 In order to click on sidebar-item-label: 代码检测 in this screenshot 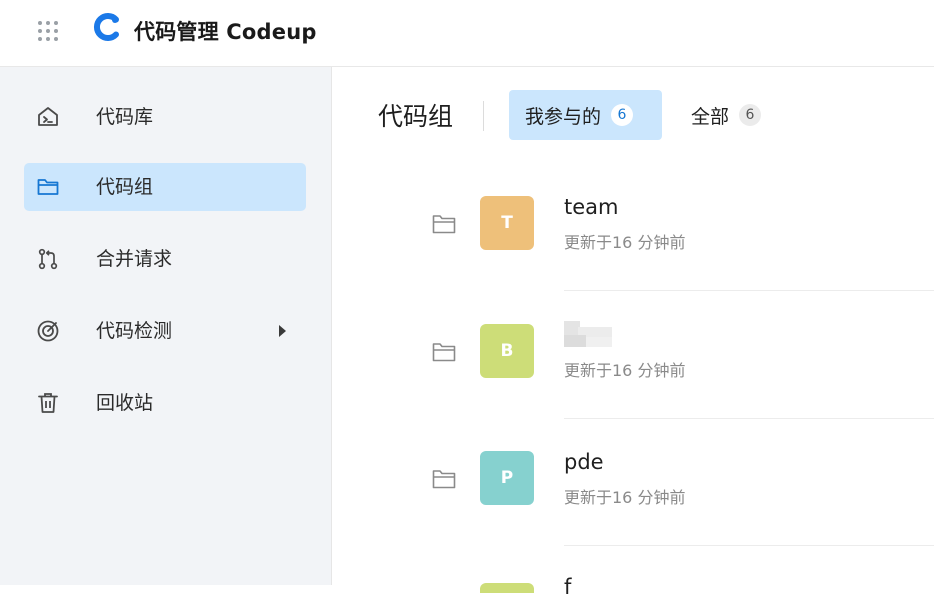, I will do `click(134, 331)`.